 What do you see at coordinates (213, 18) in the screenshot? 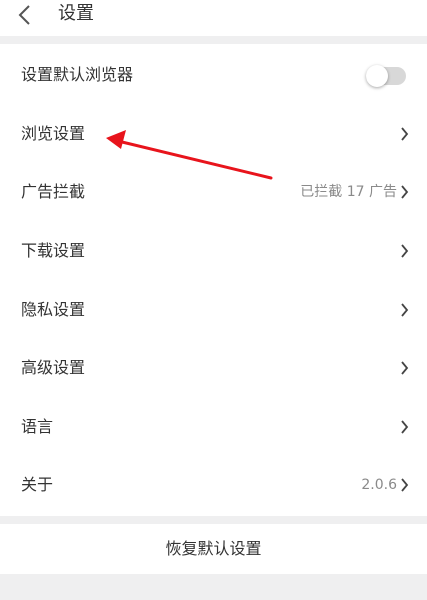
I see `top-bar: 设置` at bounding box center [213, 18].